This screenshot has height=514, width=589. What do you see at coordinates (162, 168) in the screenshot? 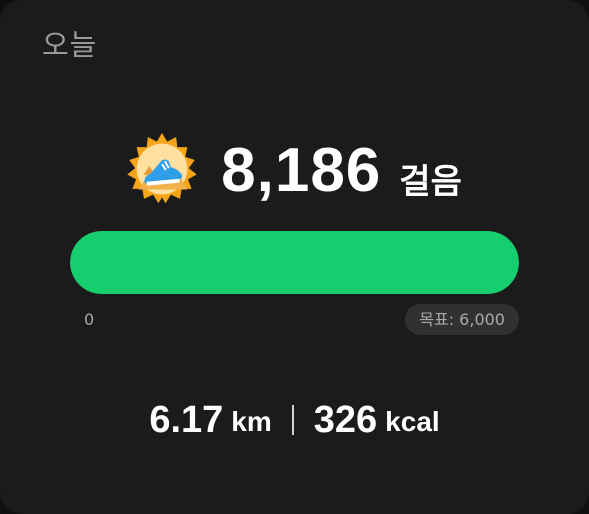
I see `sneaker-badge-icon` at bounding box center [162, 168].